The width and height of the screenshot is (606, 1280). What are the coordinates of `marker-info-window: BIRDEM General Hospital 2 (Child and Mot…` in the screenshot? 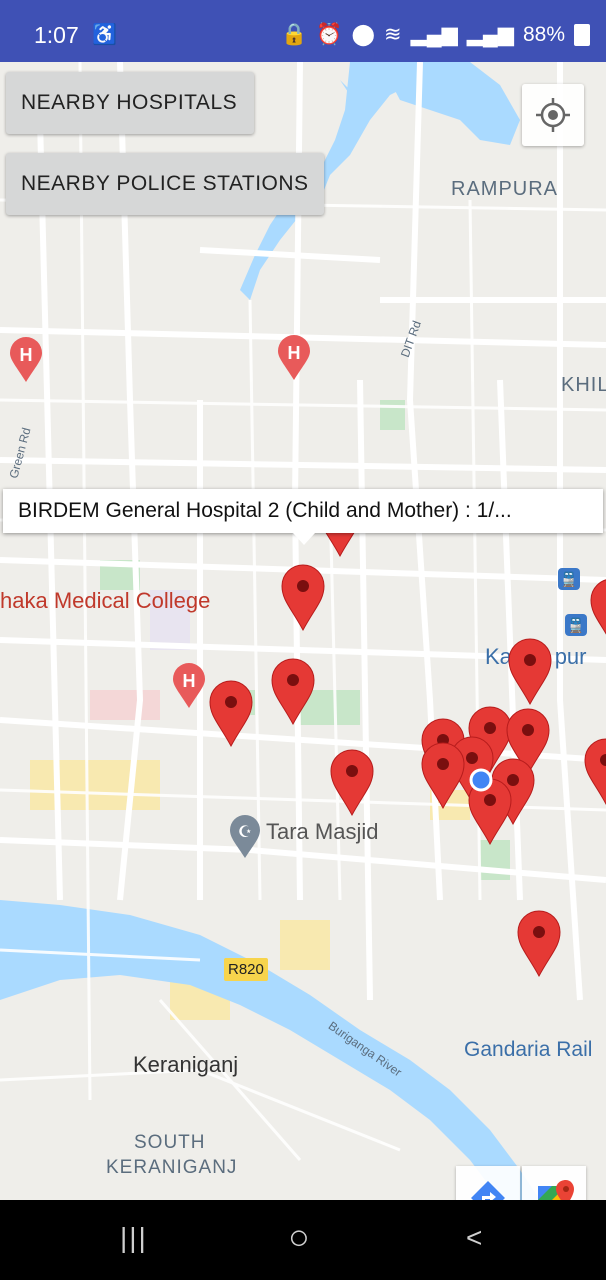 It's located at (303, 517).